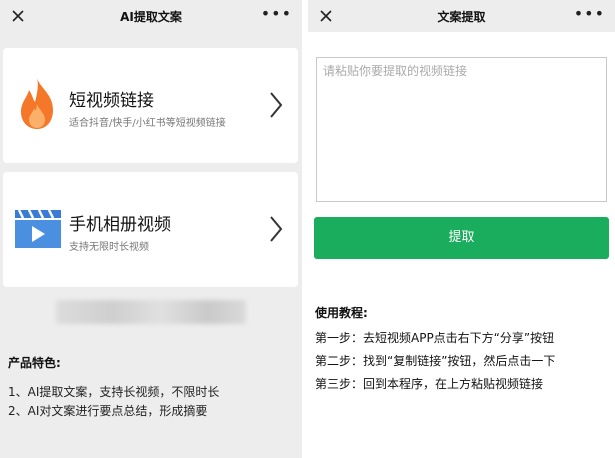  I want to click on left-navbar: AI提取文案 •••, so click(151, 16).